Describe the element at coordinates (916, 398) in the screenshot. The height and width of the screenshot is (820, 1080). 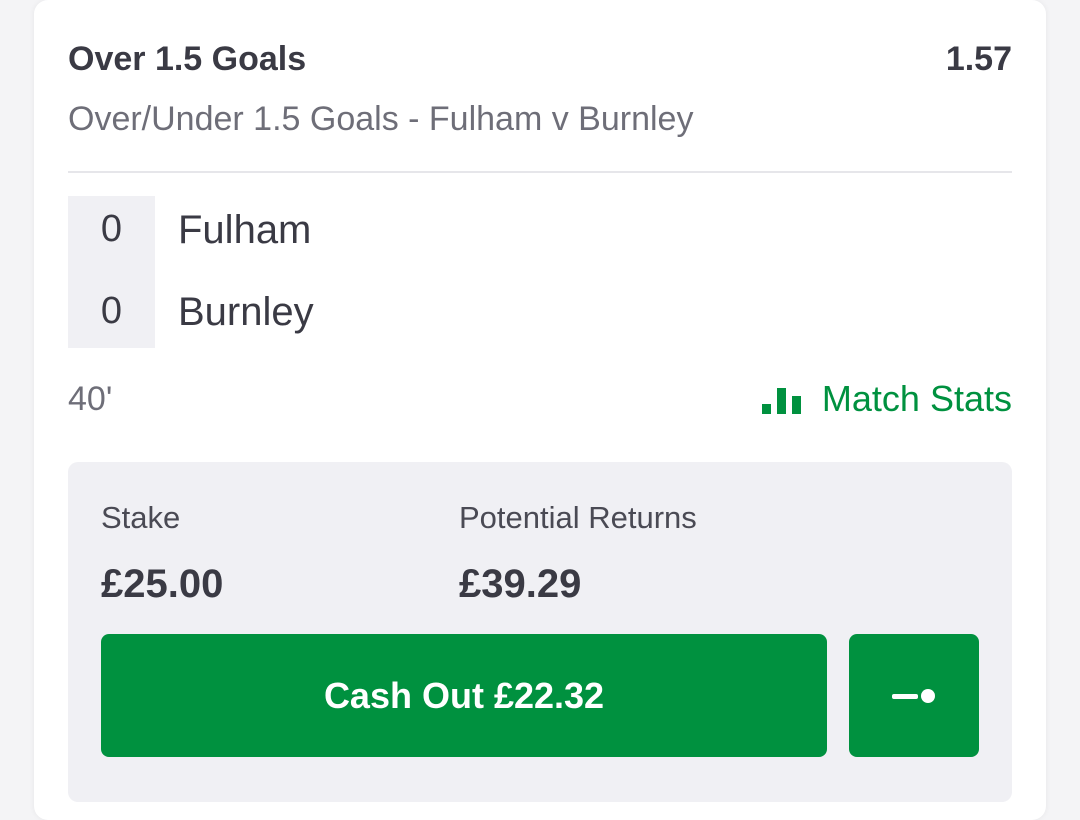
I see `match-stats-label: Match Stats` at that location.